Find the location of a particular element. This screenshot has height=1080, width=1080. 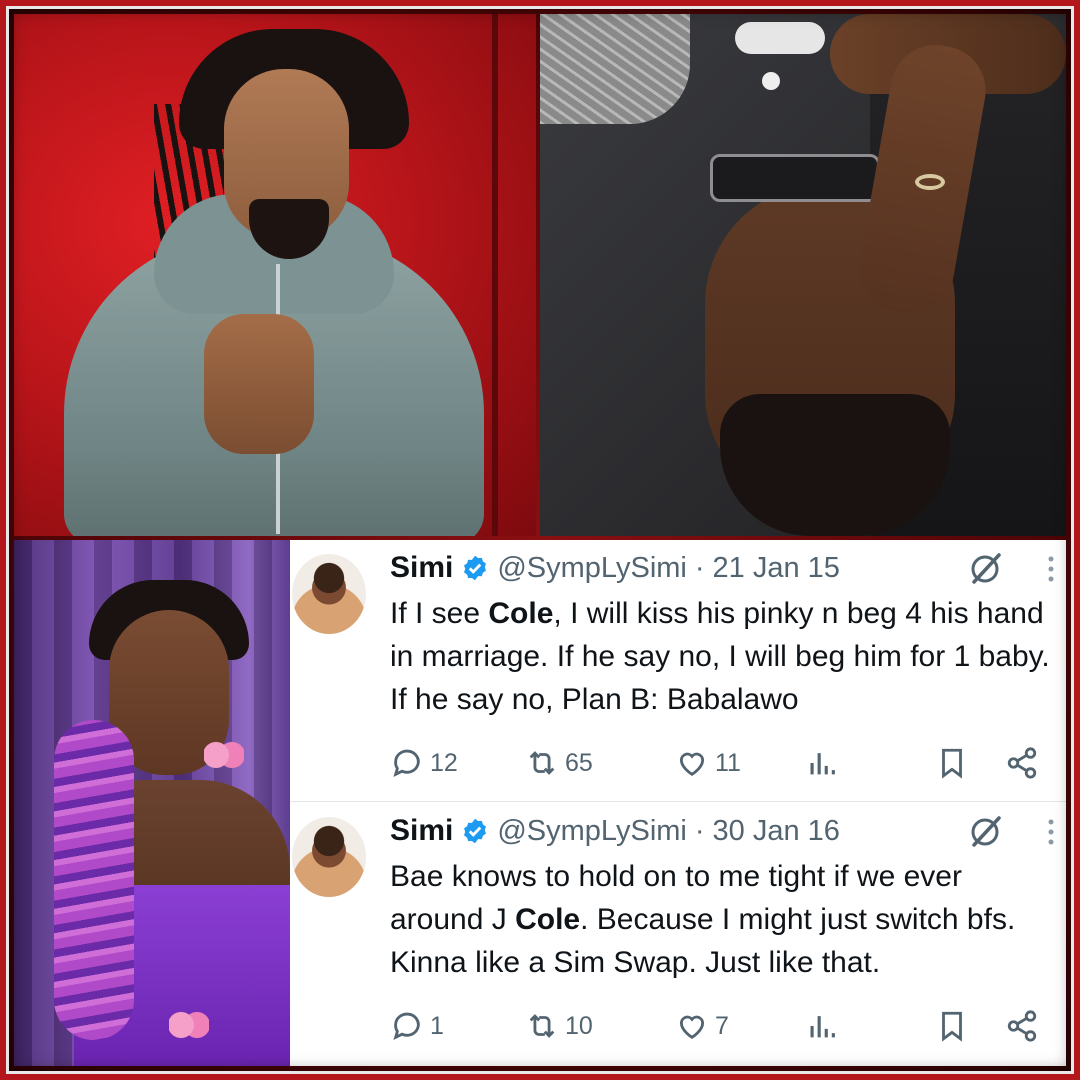

retweet-button: 65 is located at coordinates (559, 763).